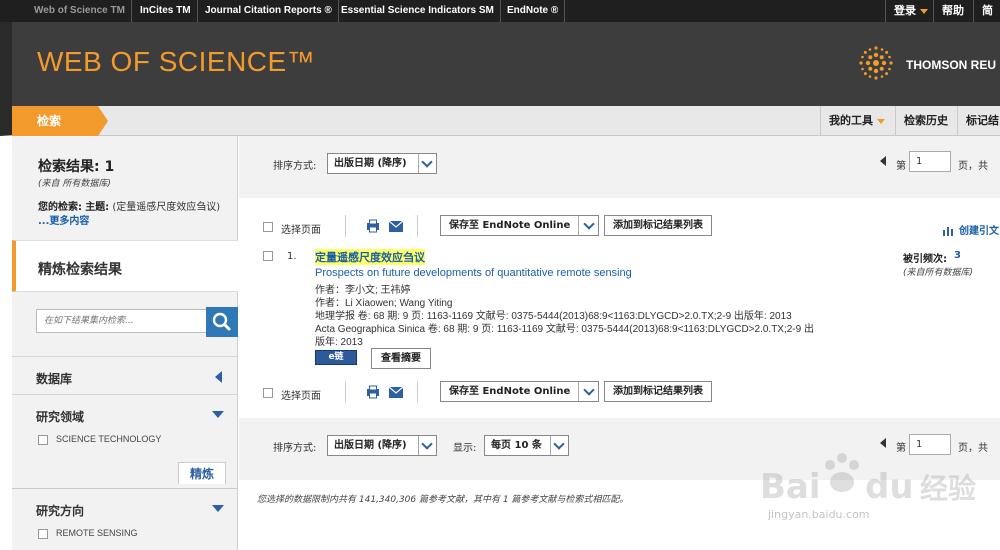 Image resolution: width=1000 pixels, height=550 pixels. What do you see at coordinates (292, 256) in the screenshot?
I see `record-index: 1.` at bounding box center [292, 256].